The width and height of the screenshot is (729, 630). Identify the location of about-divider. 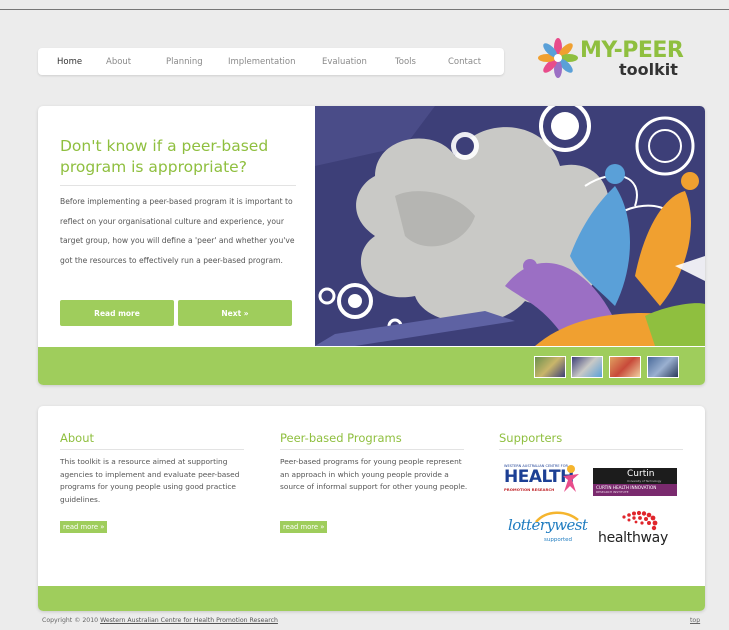
(152, 449).